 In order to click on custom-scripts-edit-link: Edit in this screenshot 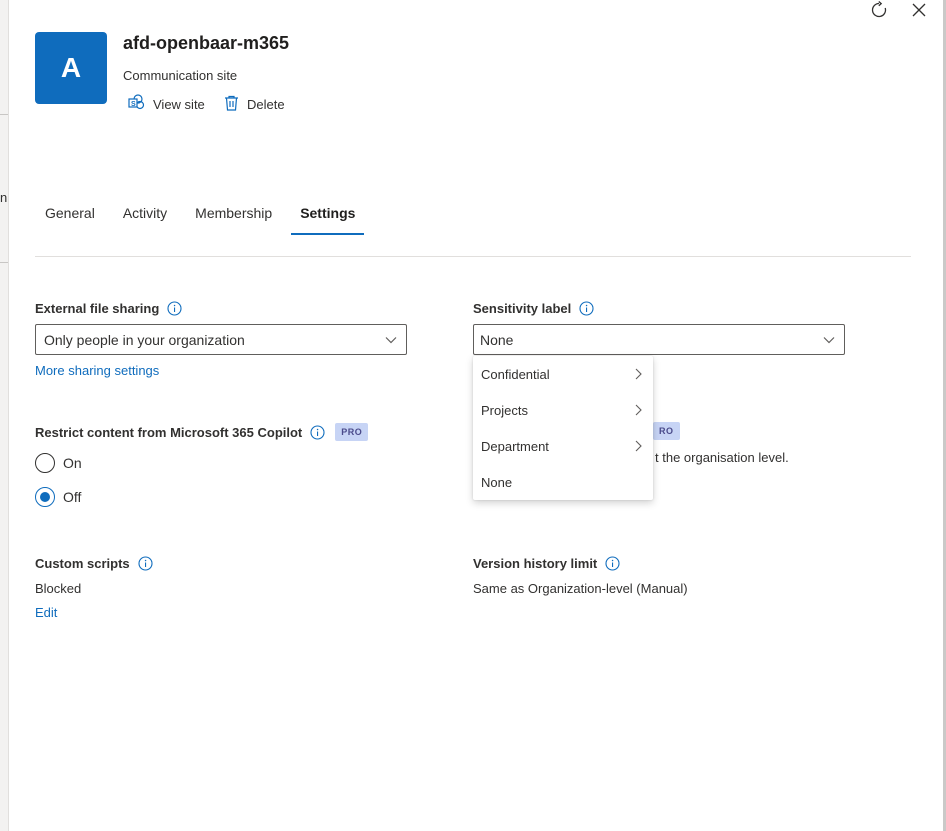, I will do `click(46, 612)`.